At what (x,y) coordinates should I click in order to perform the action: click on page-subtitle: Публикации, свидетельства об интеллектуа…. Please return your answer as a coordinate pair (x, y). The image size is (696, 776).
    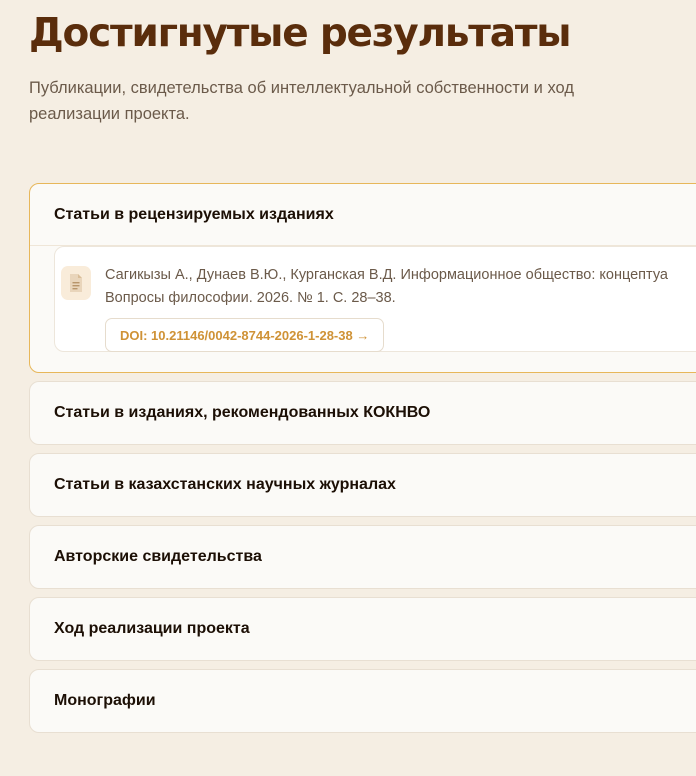
    Looking at the image, I should click on (301, 101).